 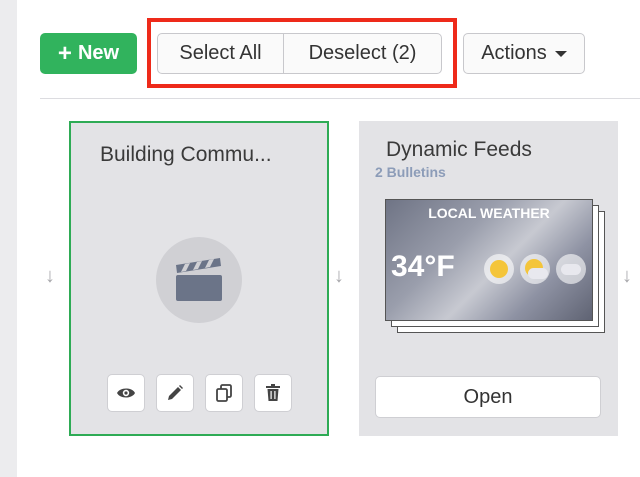 I want to click on card-title: Dynamic Feeds, so click(x=459, y=149).